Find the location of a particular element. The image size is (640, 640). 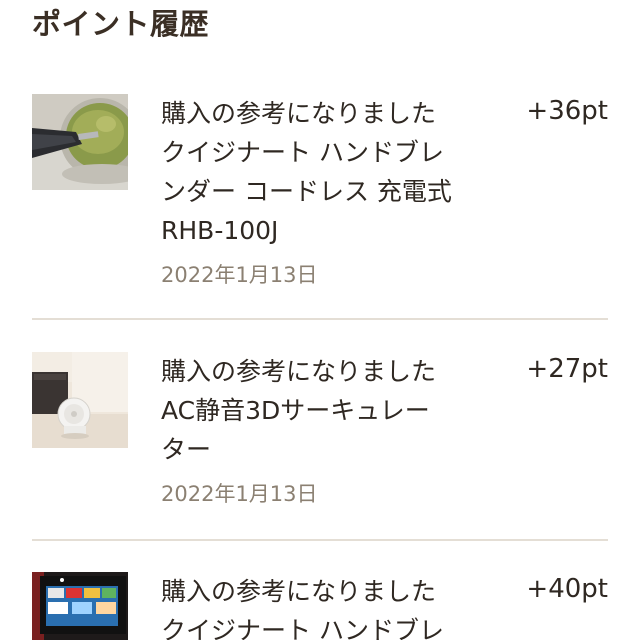

circulator-photo is located at coordinates (80, 400).